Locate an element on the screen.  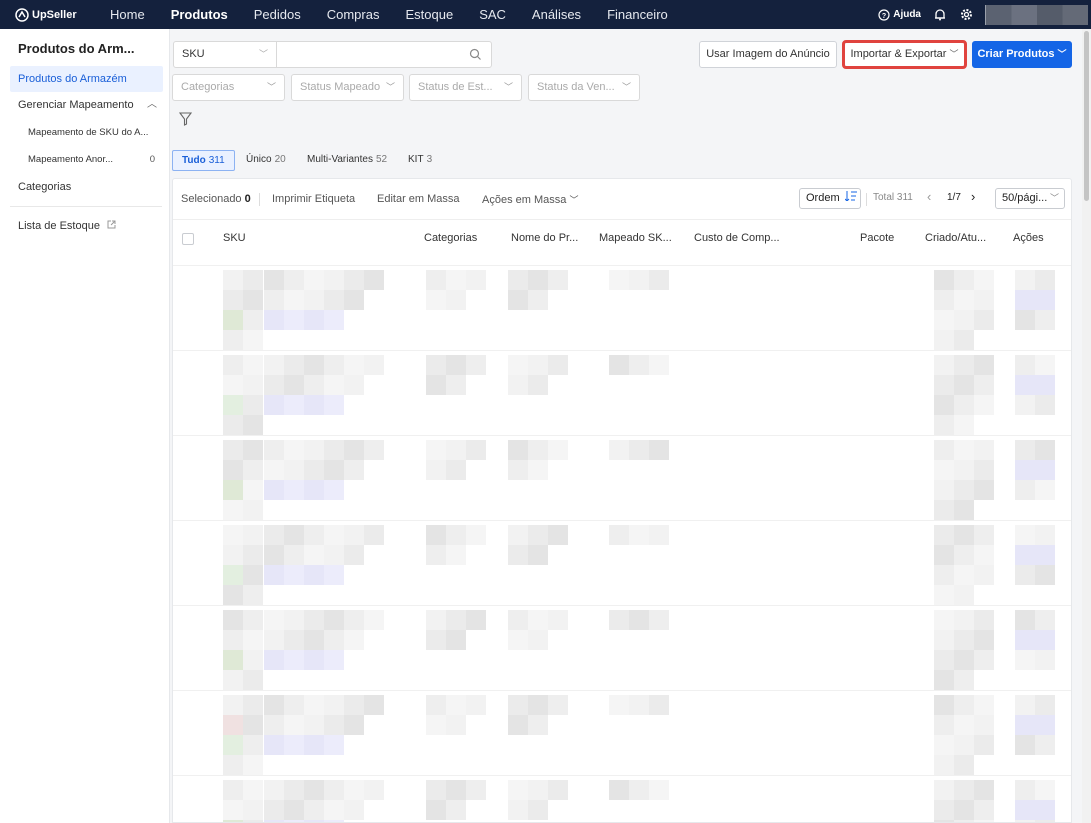
print-label-button: Imprimir Etiqueta is located at coordinates (313, 199).